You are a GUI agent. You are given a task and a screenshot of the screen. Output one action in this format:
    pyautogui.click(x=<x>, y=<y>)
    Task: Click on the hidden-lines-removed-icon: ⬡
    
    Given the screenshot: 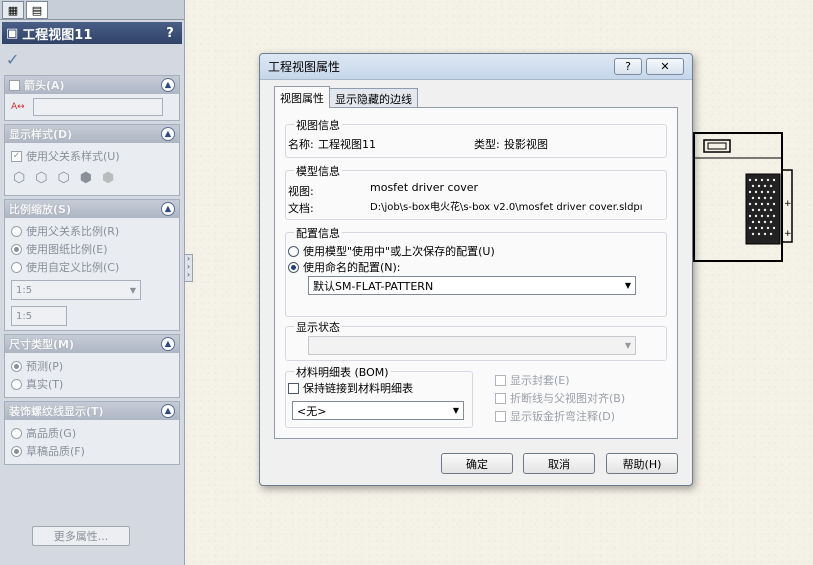 What is the action you would take?
    pyautogui.click(x=63, y=178)
    